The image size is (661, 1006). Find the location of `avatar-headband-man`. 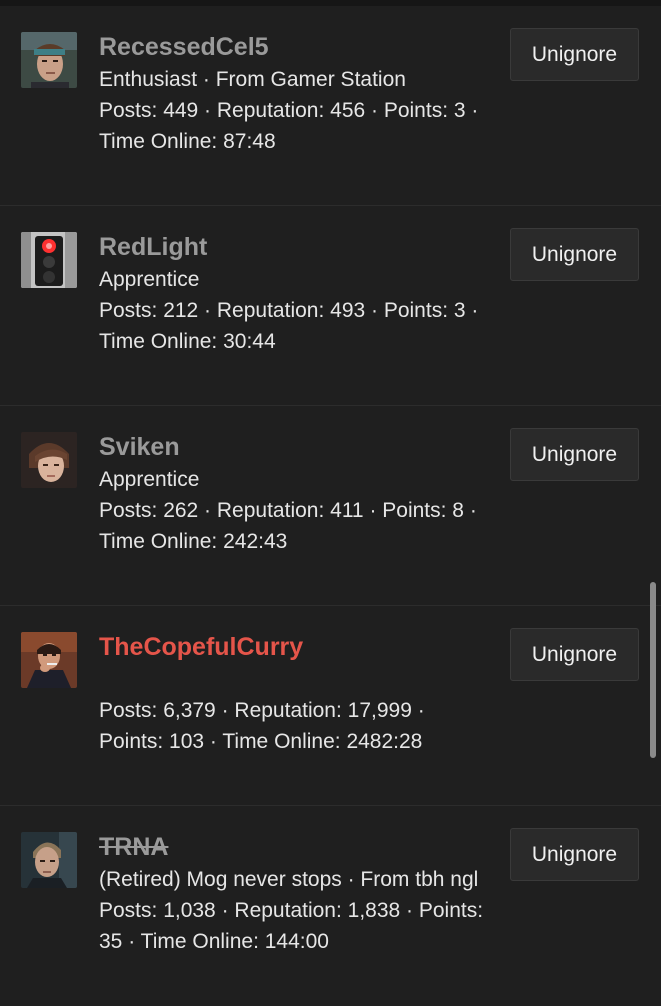

avatar-headband-man is located at coordinates (49, 60).